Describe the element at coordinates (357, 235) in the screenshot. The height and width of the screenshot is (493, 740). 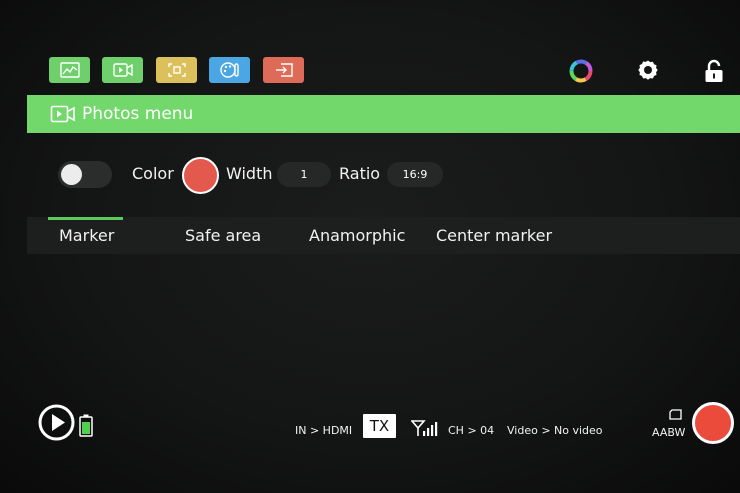
I see `tab-anamorphic: Anamorphic` at that location.